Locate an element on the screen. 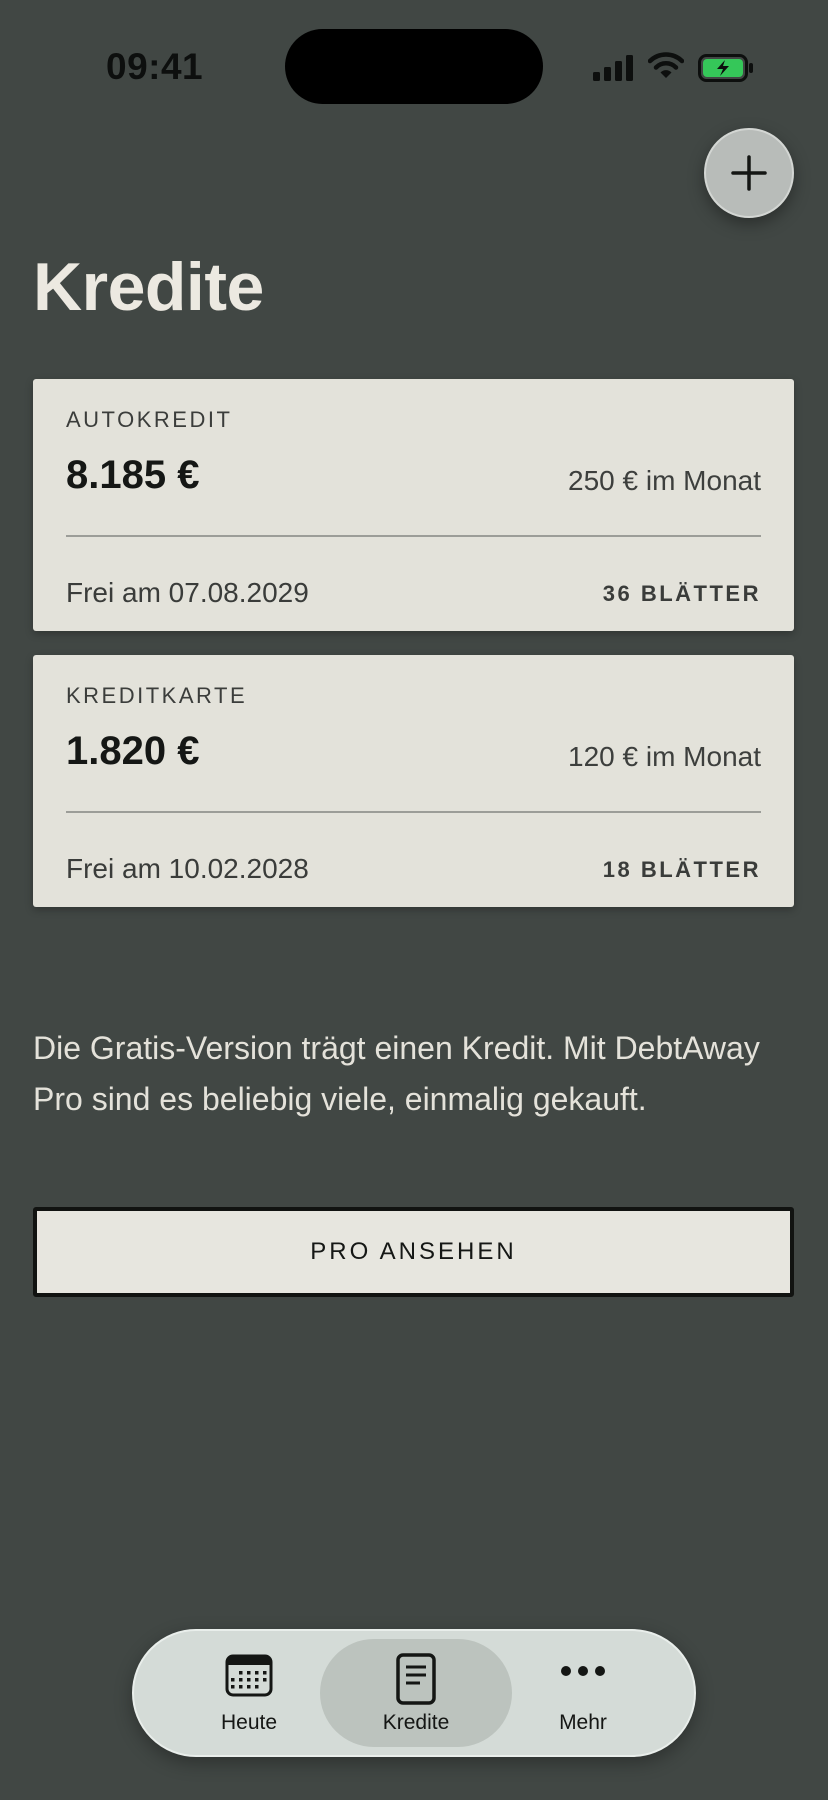  tab-kredite: Kredite is located at coordinates (416, 1693).